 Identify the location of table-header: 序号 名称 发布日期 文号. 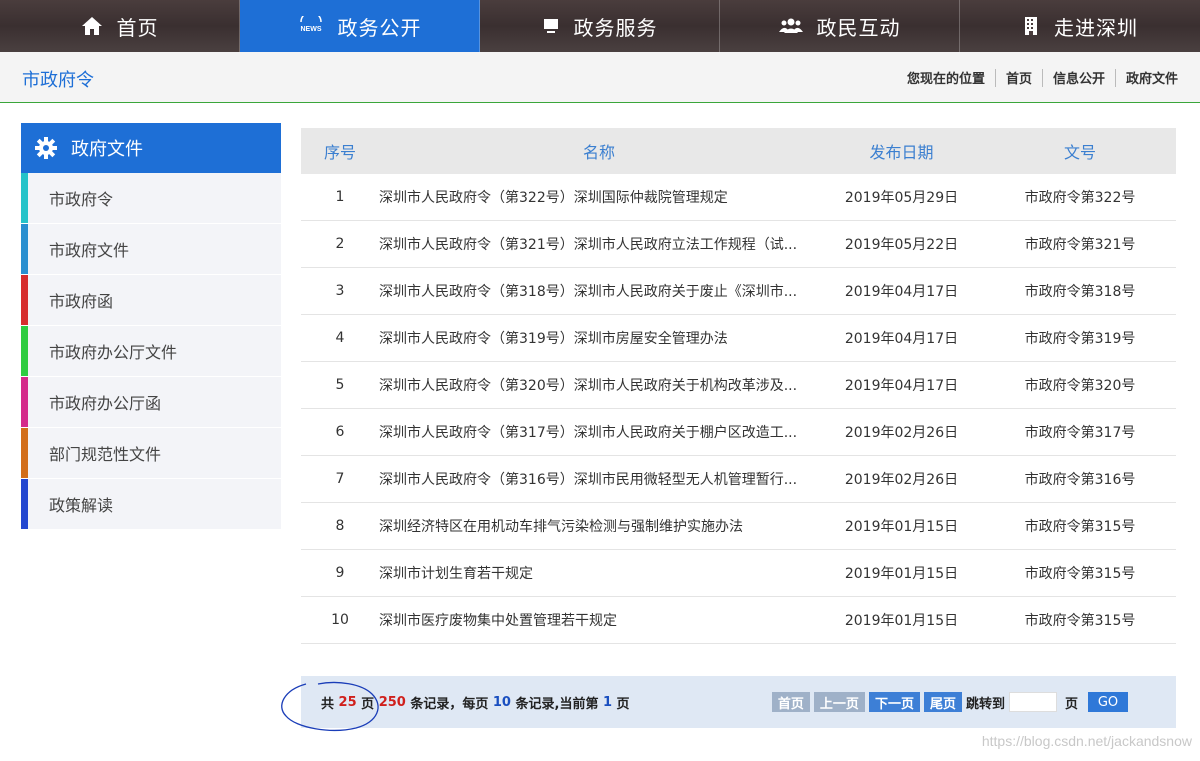
(738, 151).